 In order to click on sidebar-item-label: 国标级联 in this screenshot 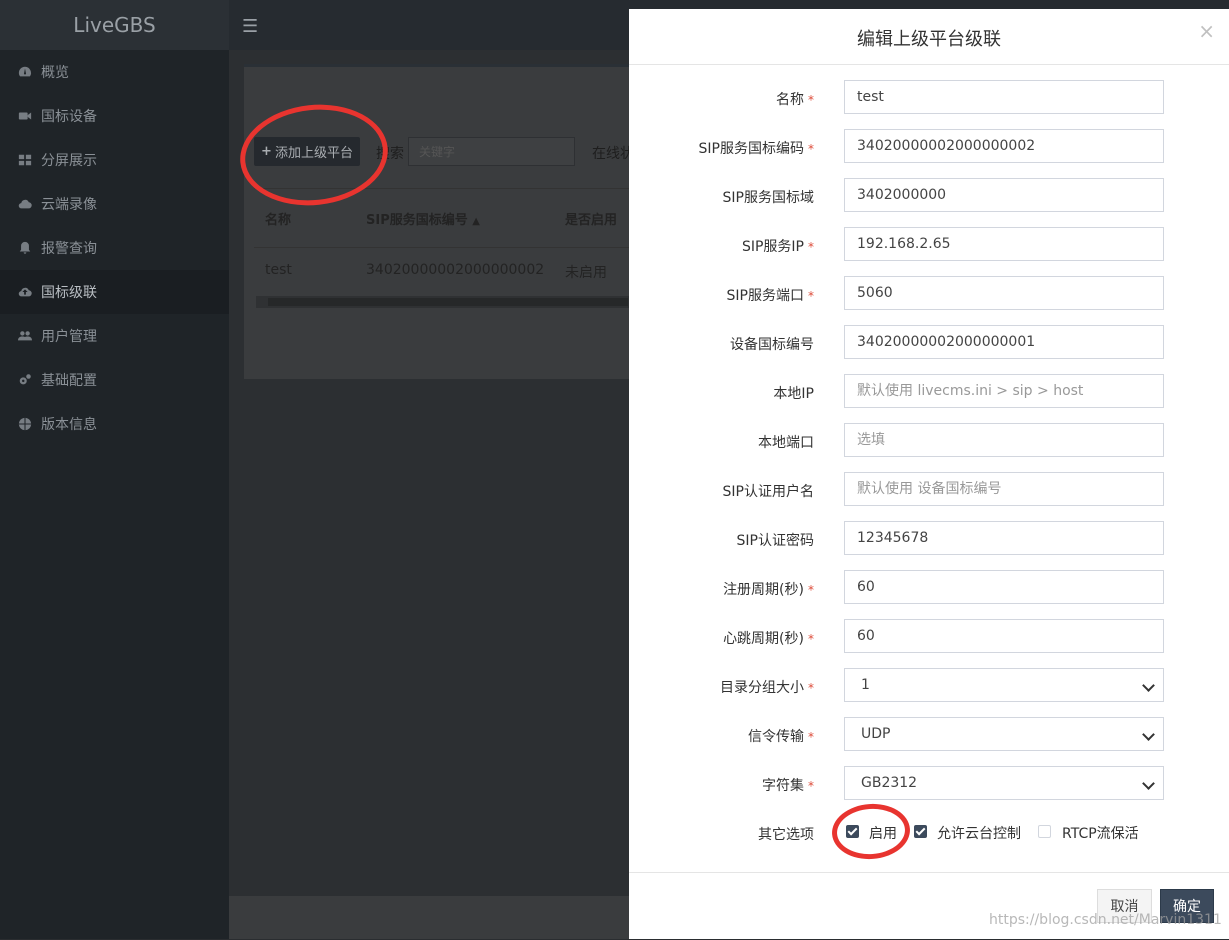, I will do `click(69, 293)`.